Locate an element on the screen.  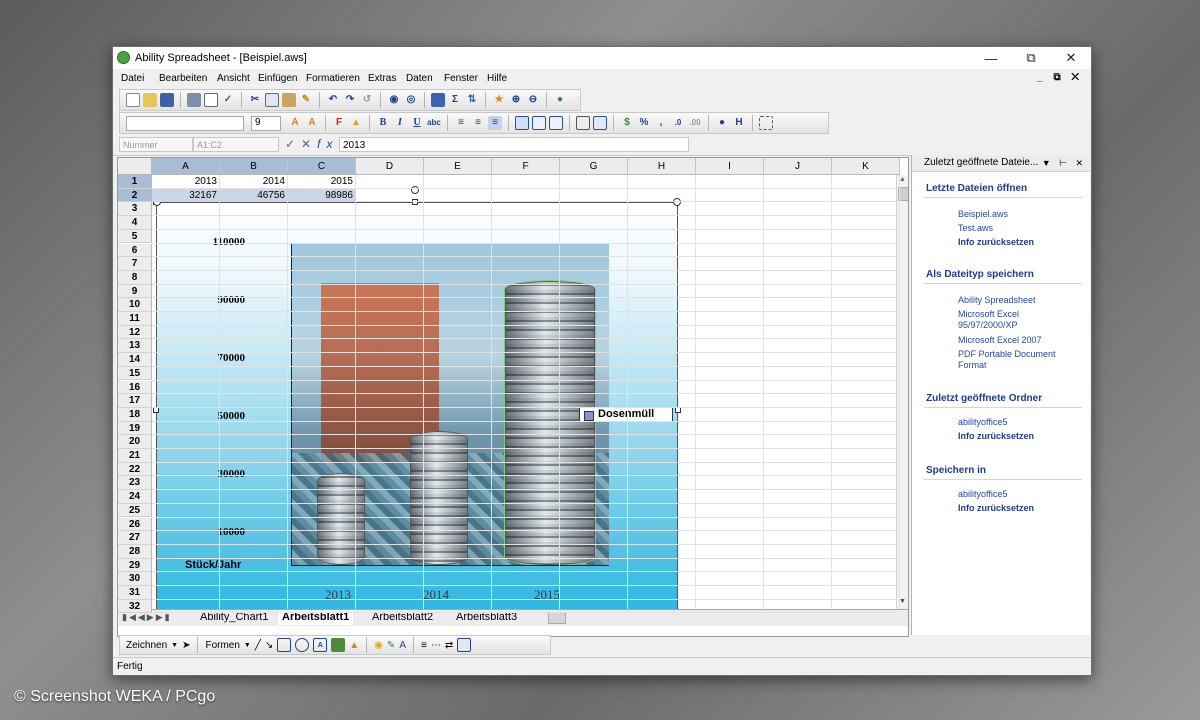
resize-handle is located at coordinates (678, 410).